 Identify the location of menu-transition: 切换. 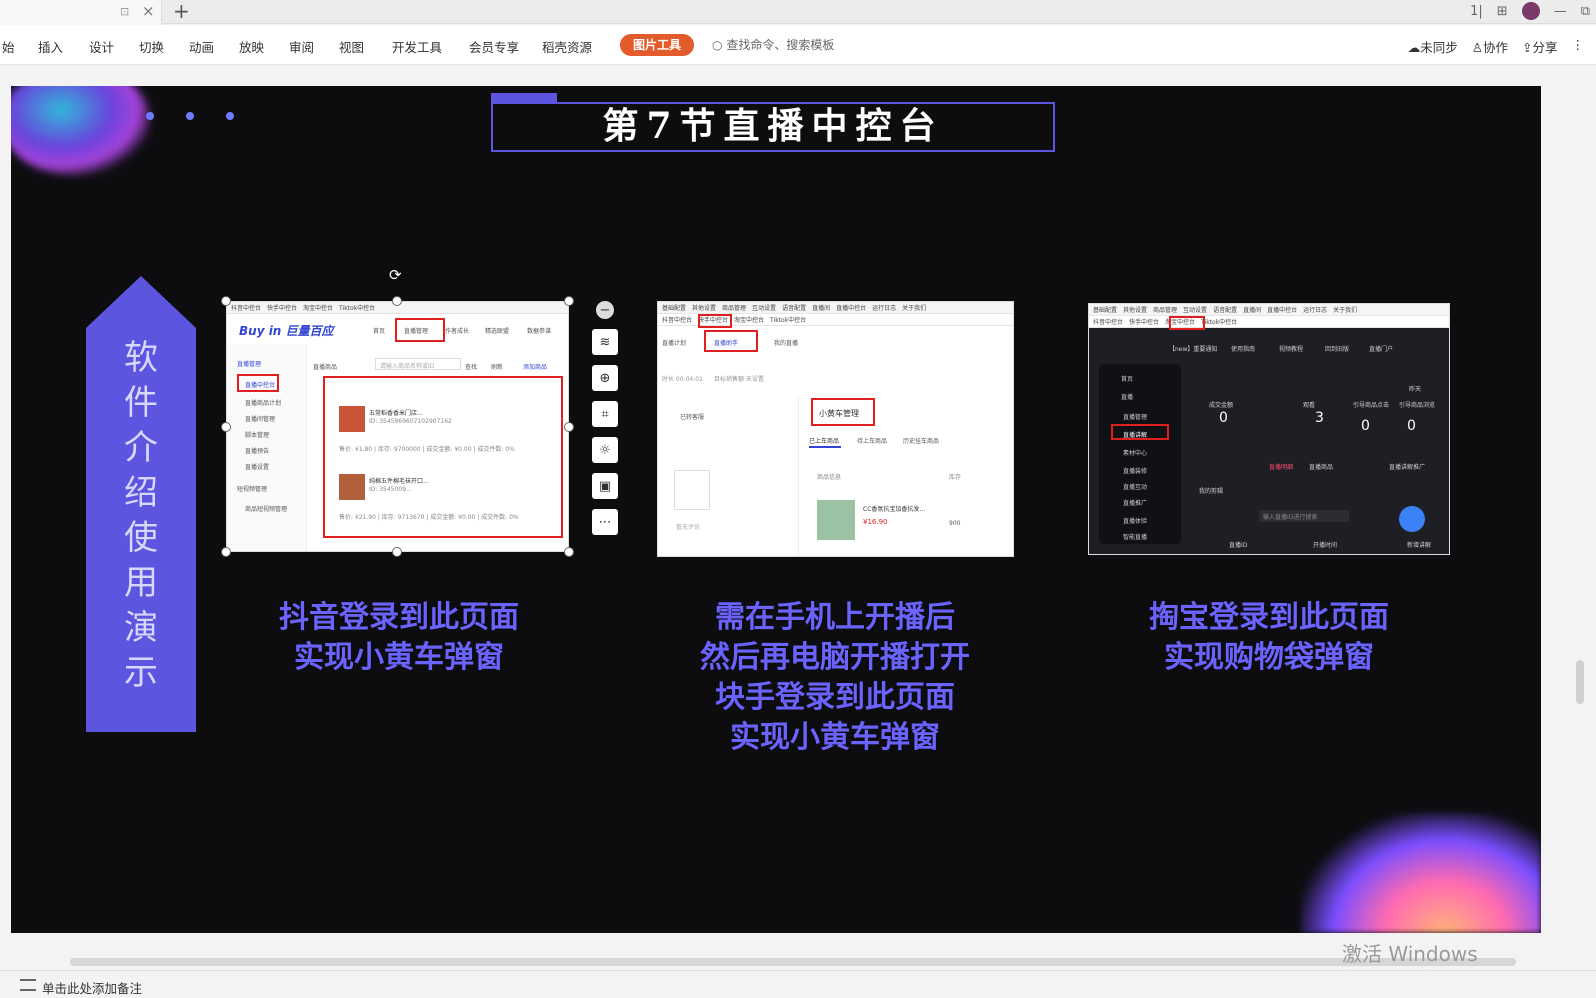
(151, 46).